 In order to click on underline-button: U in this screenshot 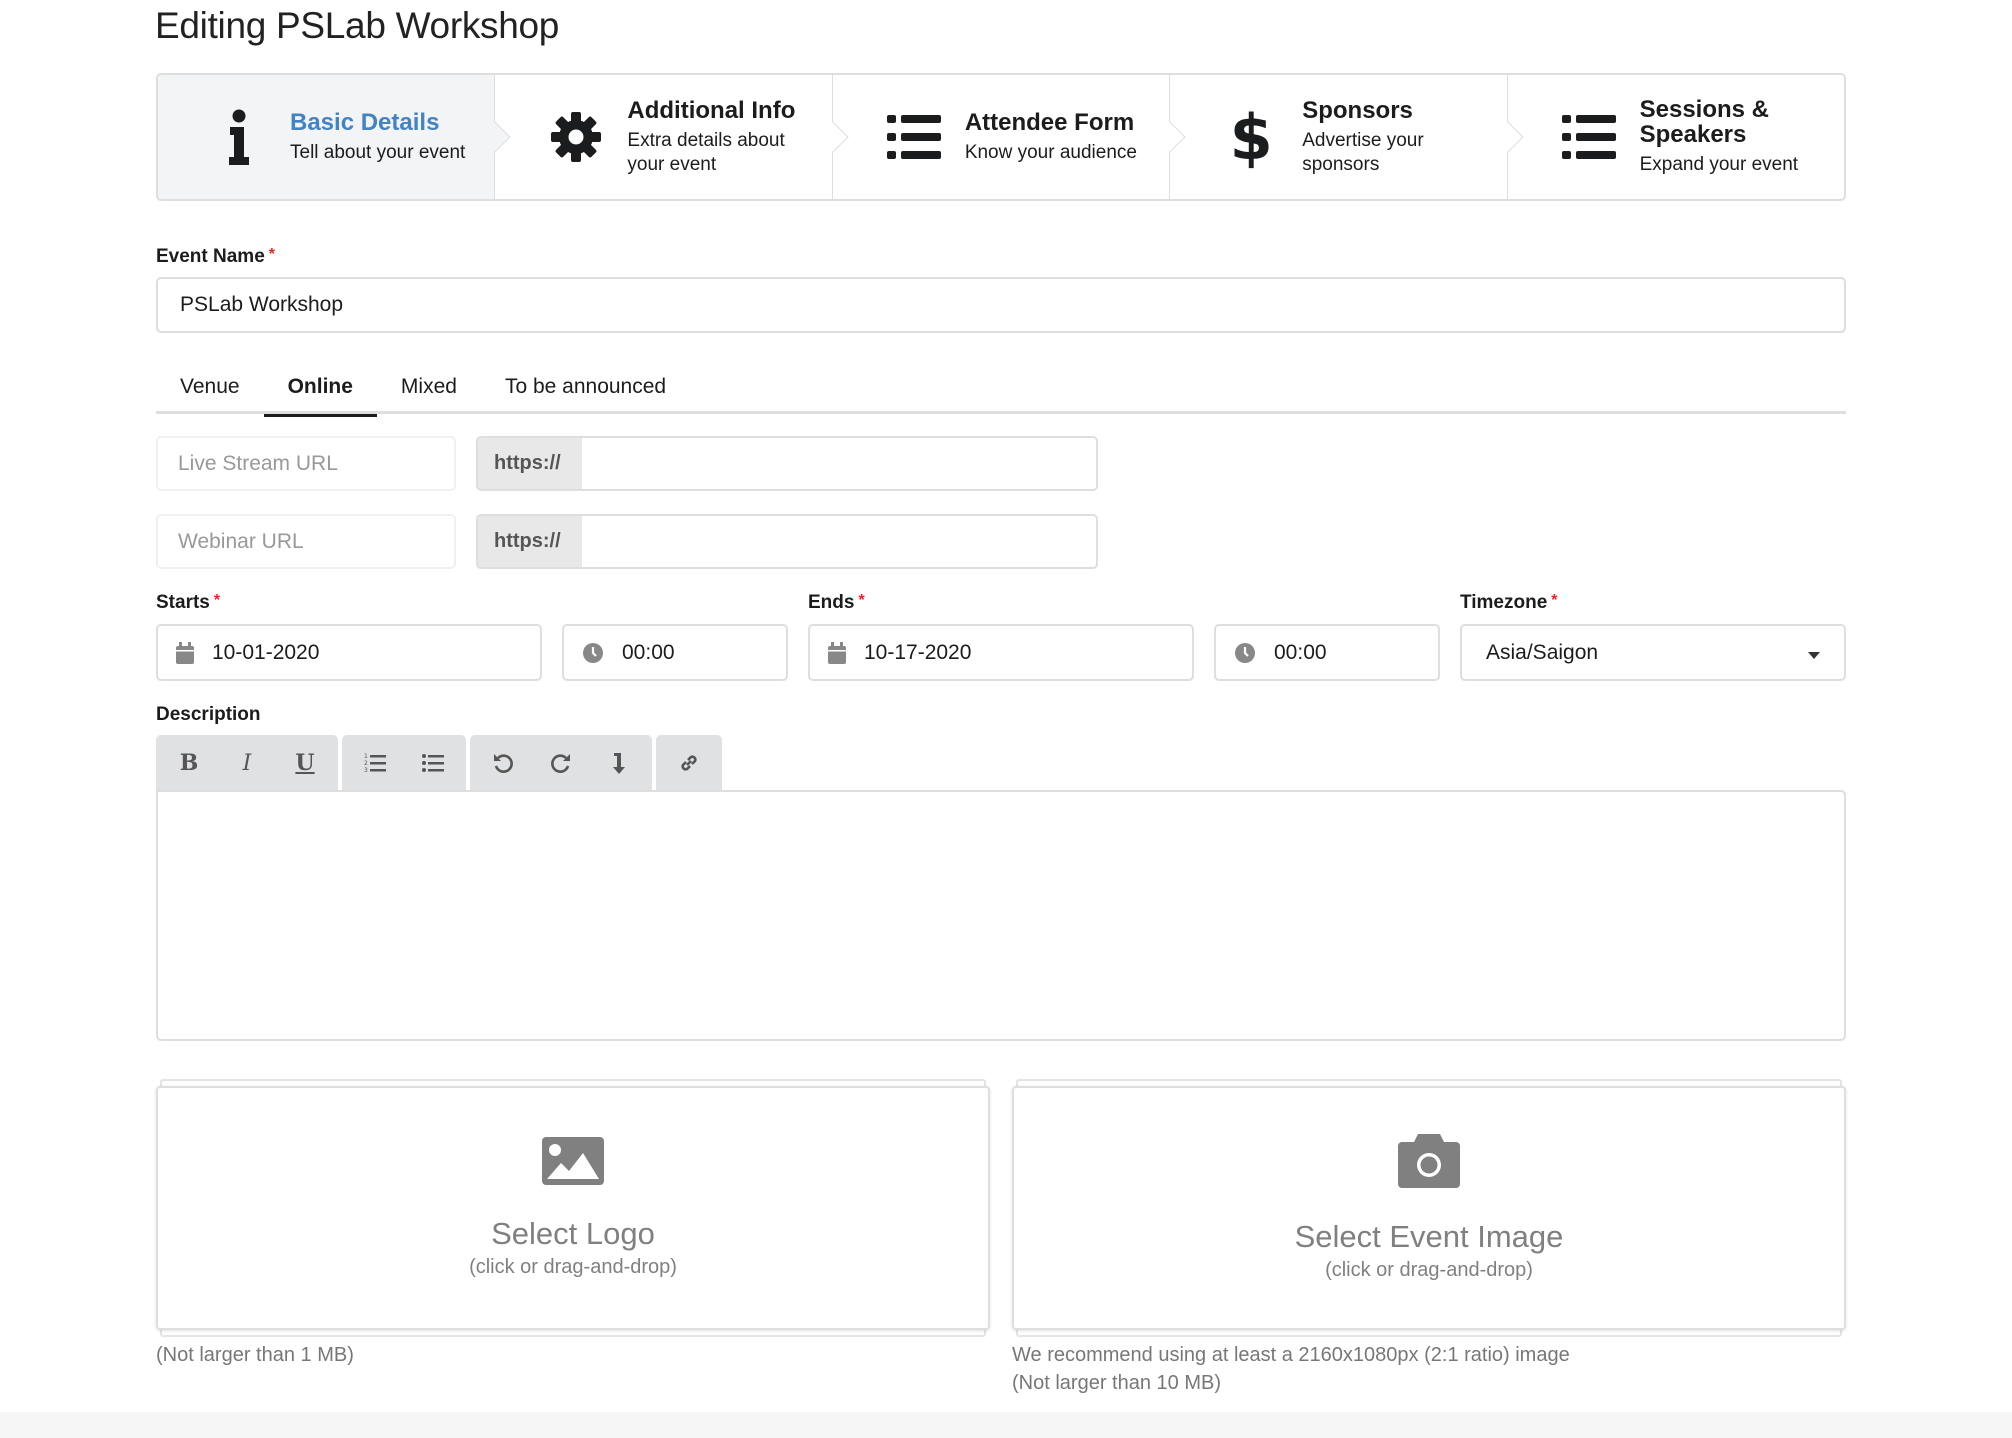, I will do `click(305, 763)`.